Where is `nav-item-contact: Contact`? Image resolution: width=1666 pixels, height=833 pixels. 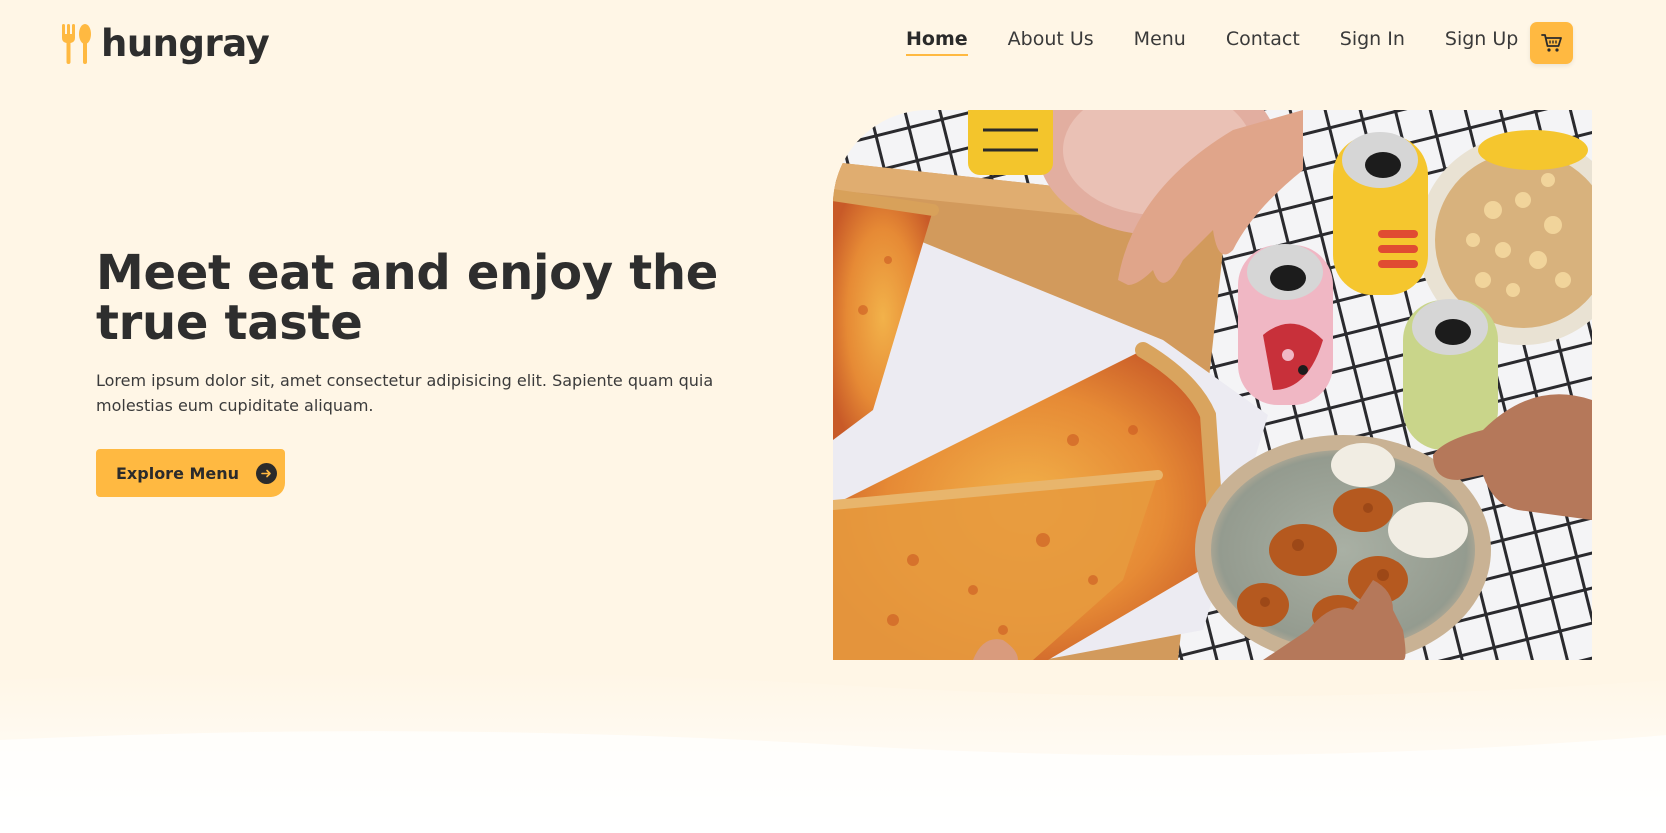
nav-item-contact: Contact is located at coordinates (1263, 42).